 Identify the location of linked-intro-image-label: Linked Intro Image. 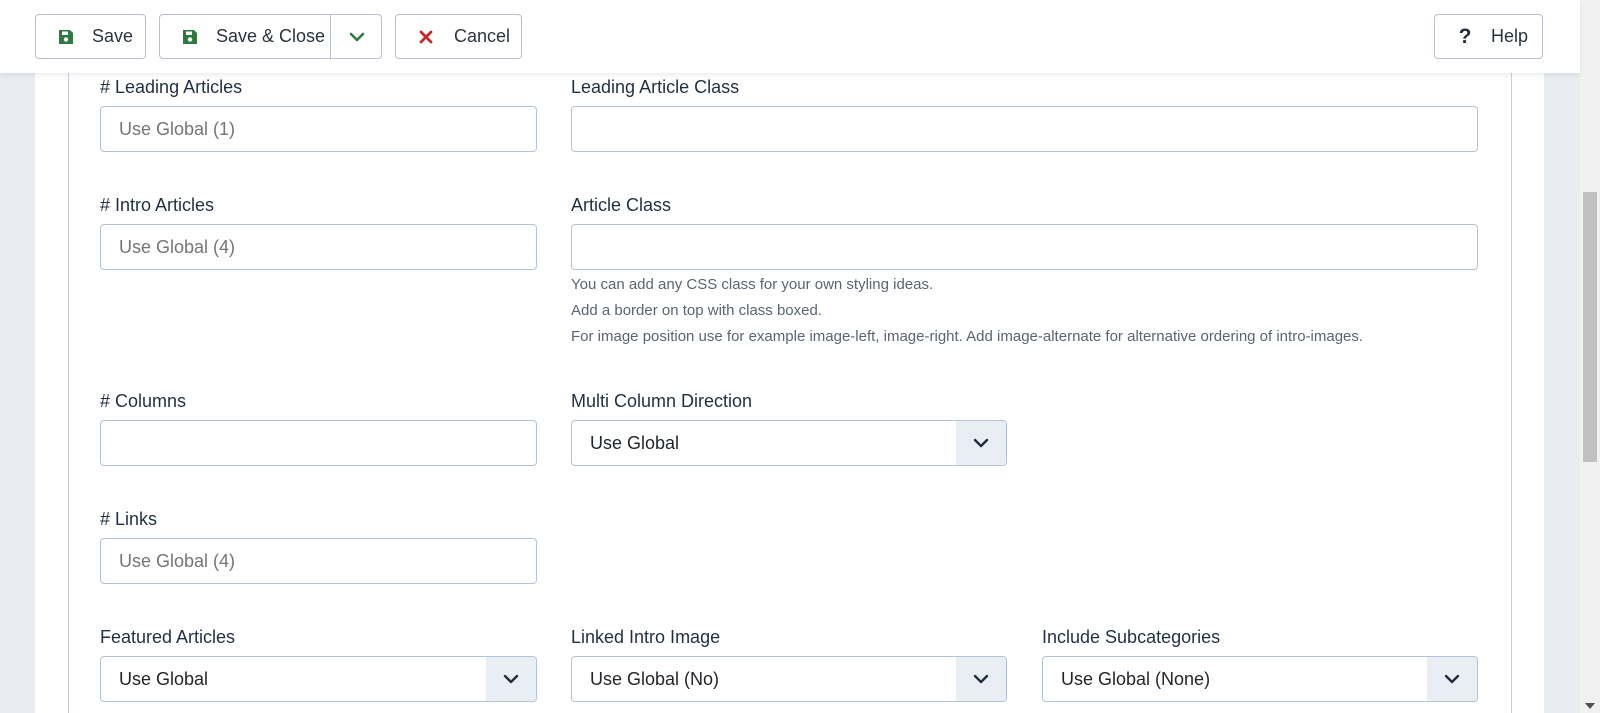
(646, 637).